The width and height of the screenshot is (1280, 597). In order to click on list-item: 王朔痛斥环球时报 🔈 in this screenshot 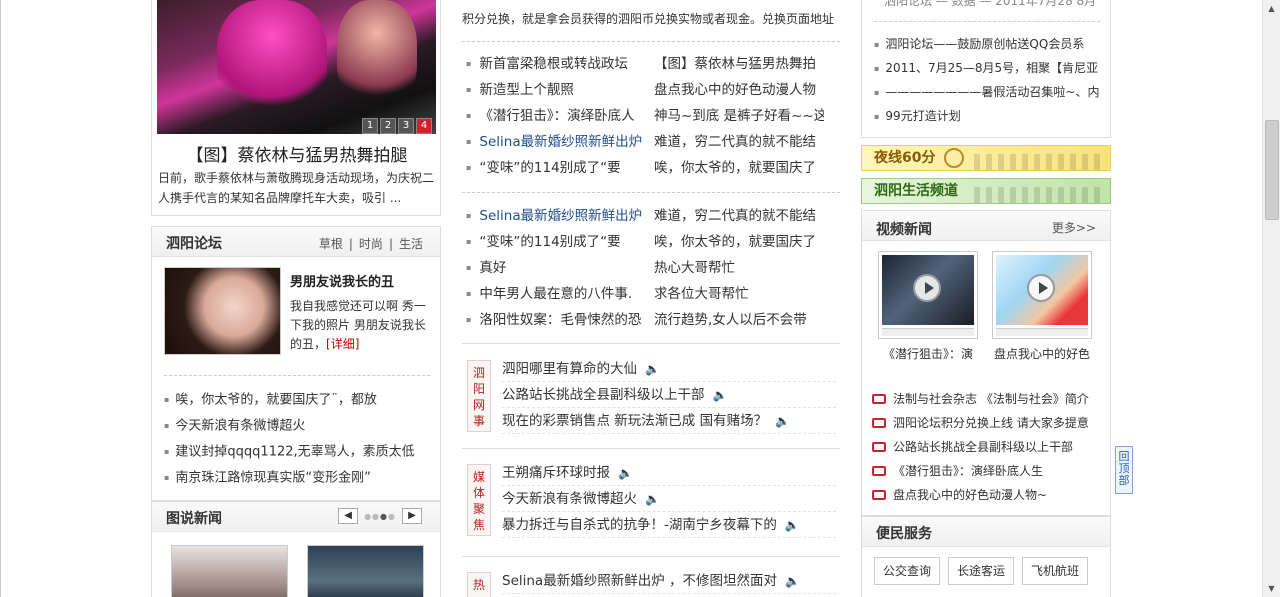, I will do `click(669, 473)`.